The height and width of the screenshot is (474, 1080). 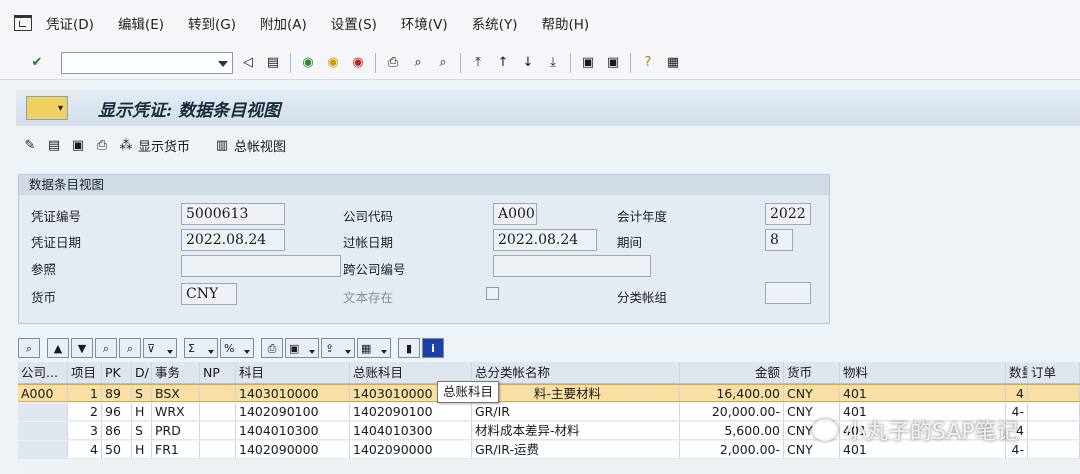 What do you see at coordinates (142, 411) in the screenshot?
I see `dc-cell: H` at bounding box center [142, 411].